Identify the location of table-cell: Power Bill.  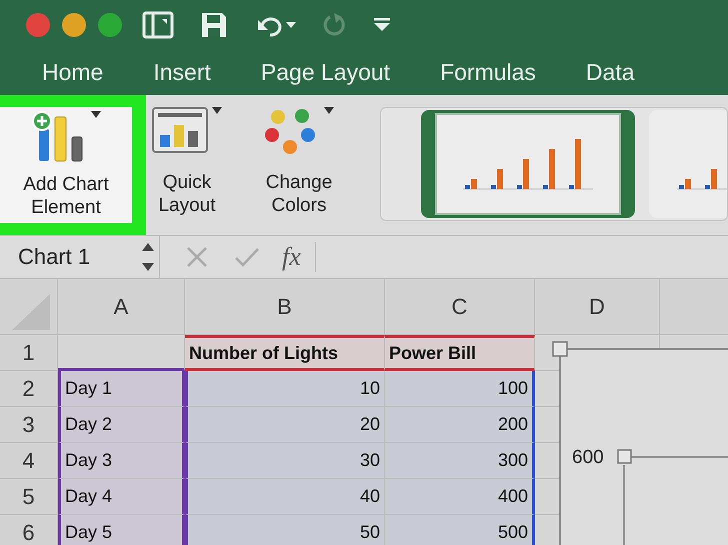
(460, 353).